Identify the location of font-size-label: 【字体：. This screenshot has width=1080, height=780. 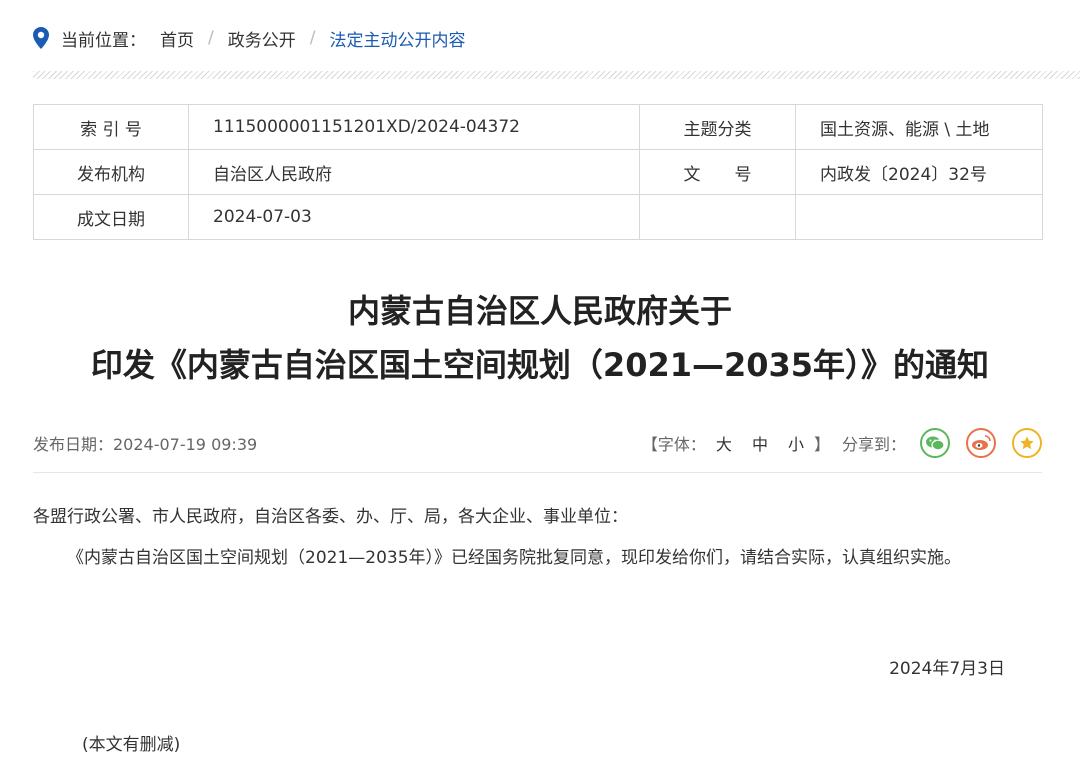
(673, 444).